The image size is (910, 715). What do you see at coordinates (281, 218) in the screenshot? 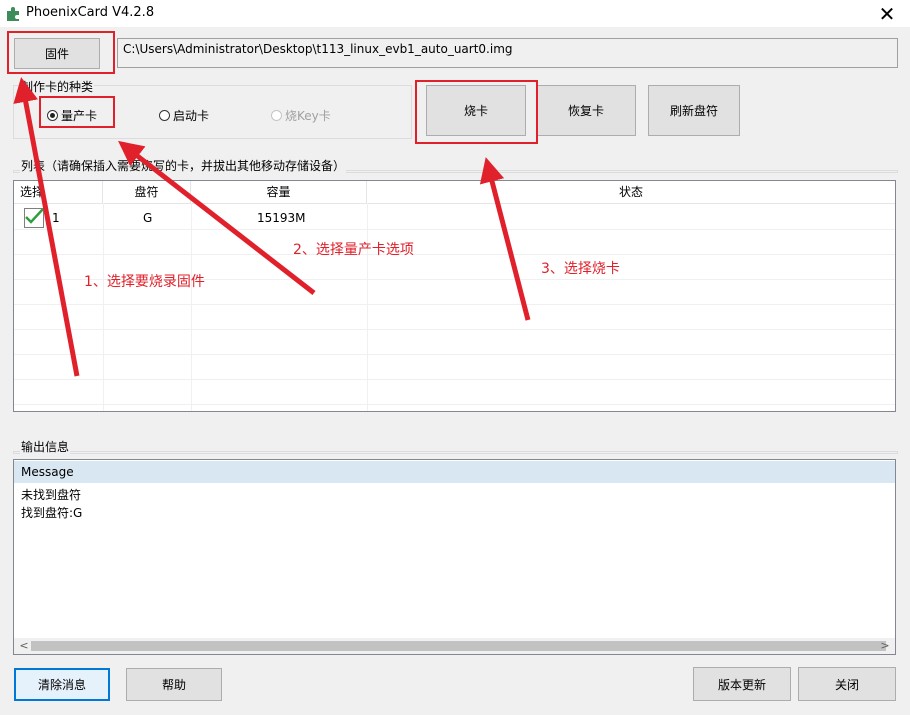
I see `row-capacity: 15193M` at bounding box center [281, 218].